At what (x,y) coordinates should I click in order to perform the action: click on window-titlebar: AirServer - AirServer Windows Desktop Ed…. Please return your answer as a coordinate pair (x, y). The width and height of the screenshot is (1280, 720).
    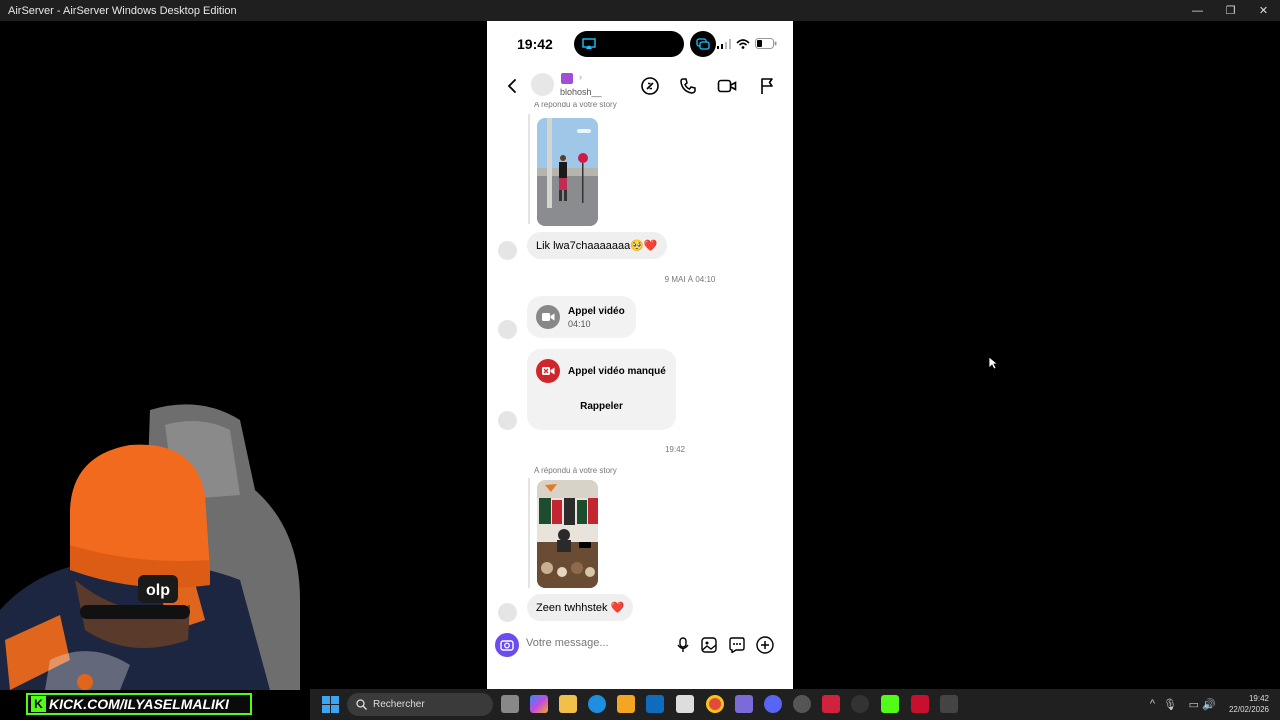
    Looking at the image, I should click on (640, 10).